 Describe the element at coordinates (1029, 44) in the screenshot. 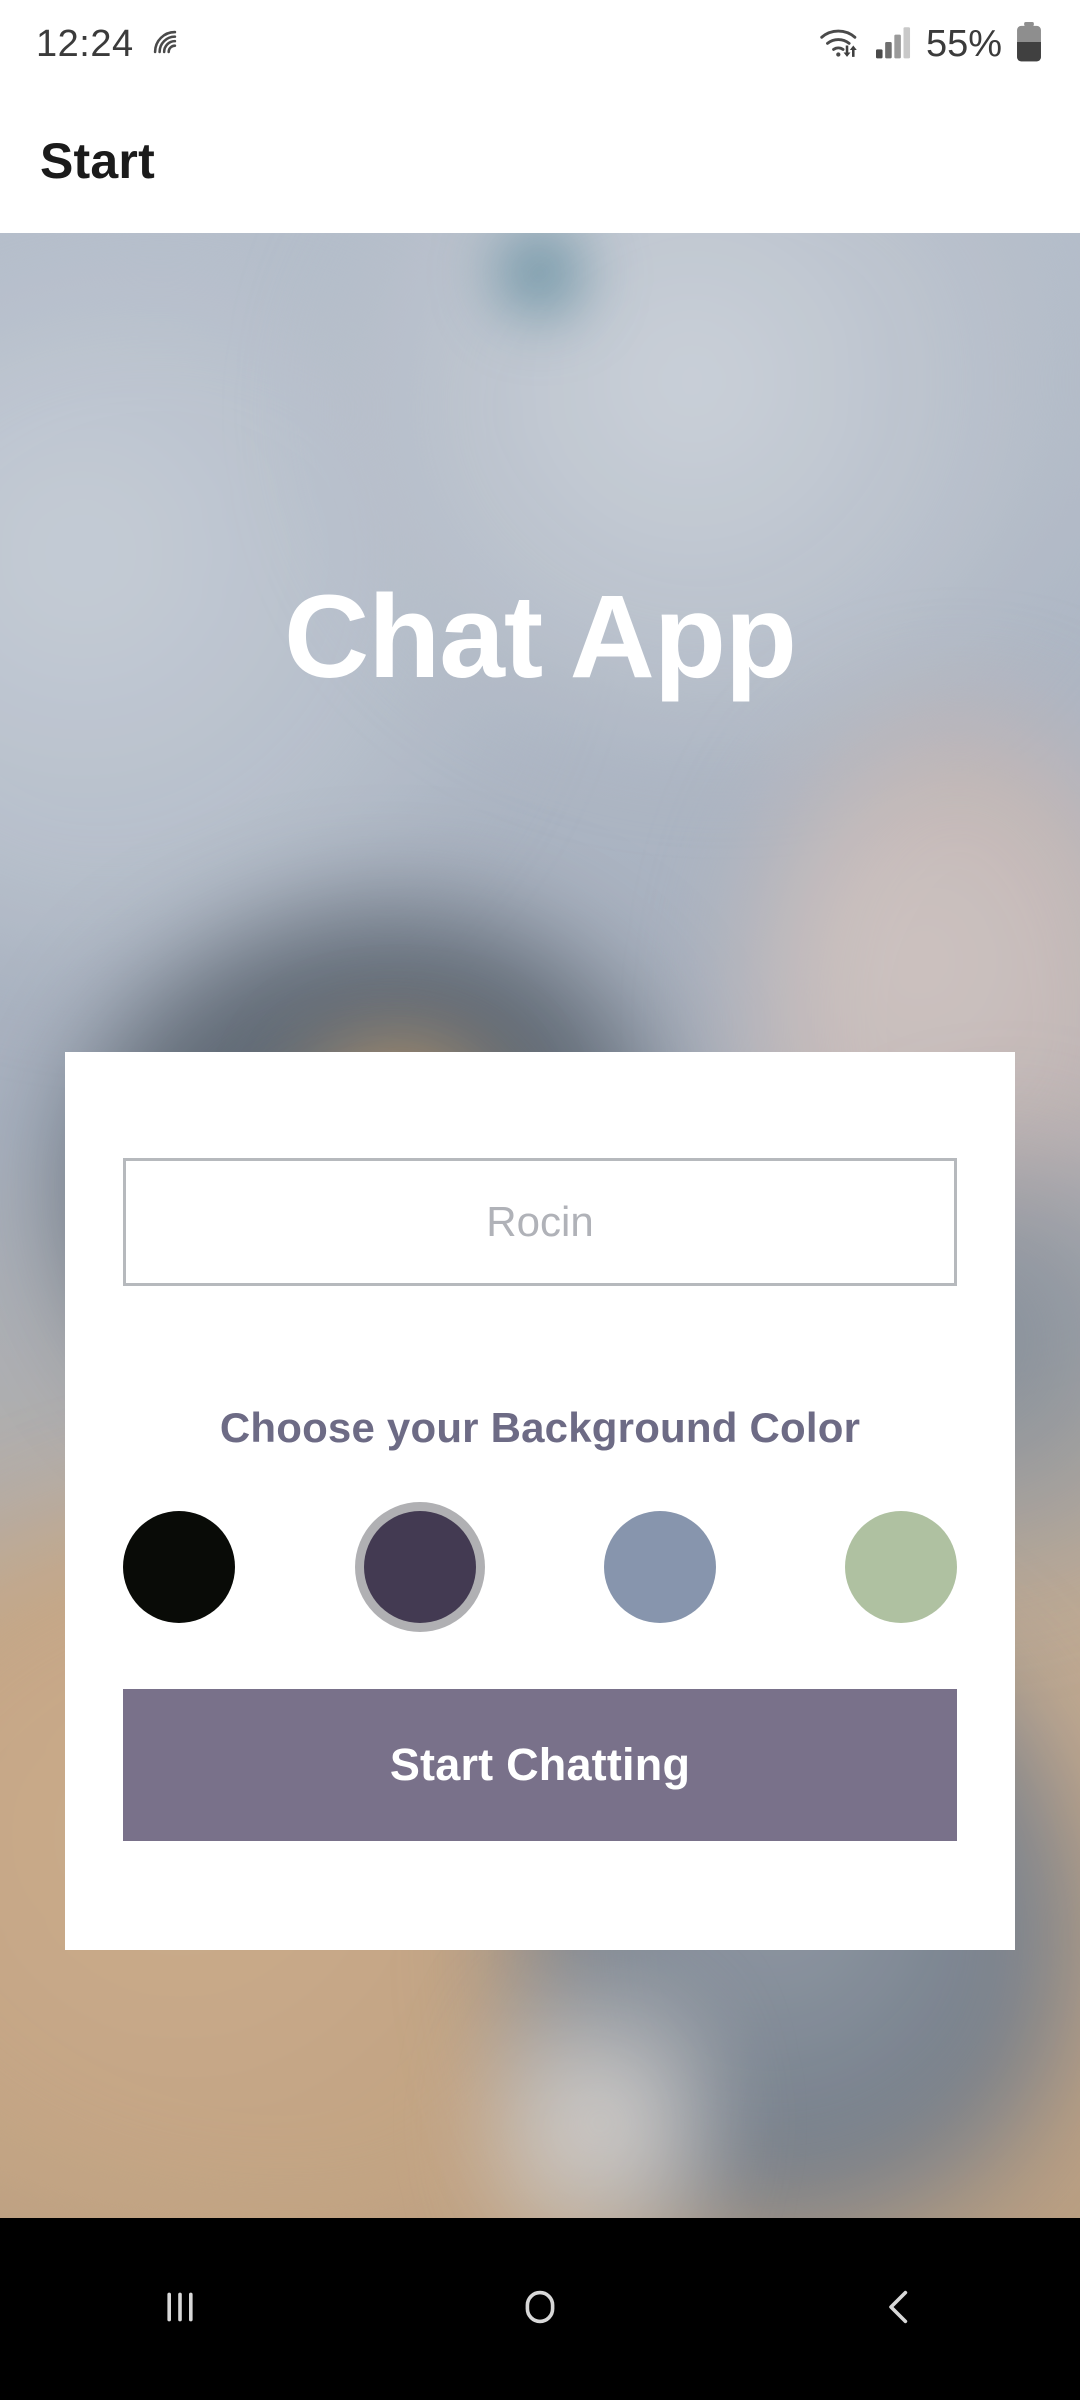

I see `battery-icon` at that location.